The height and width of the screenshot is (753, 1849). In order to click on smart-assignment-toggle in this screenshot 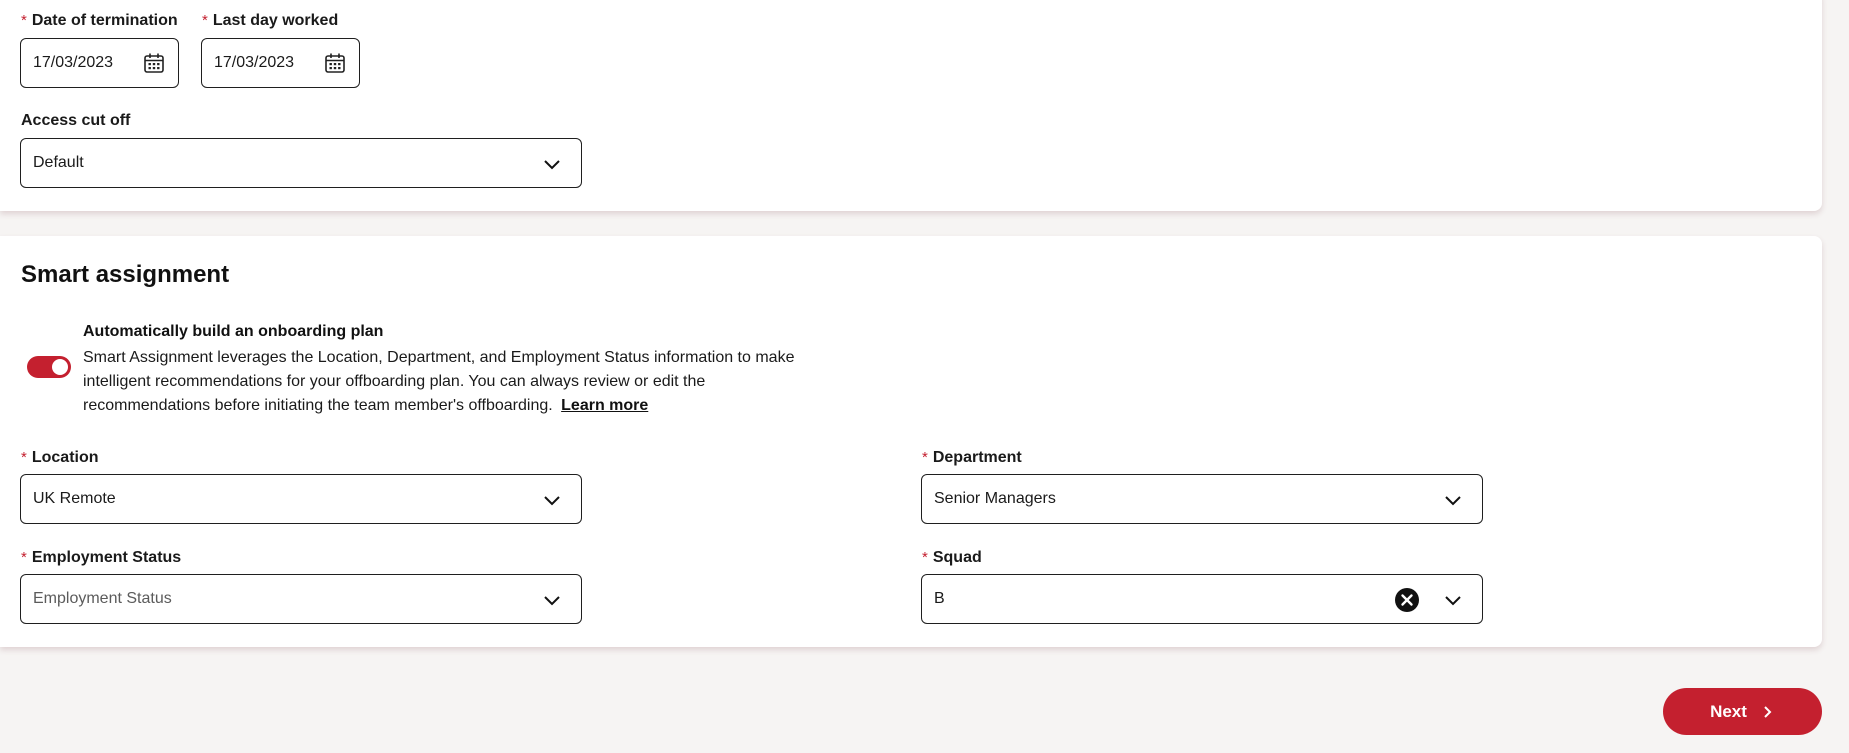, I will do `click(49, 367)`.